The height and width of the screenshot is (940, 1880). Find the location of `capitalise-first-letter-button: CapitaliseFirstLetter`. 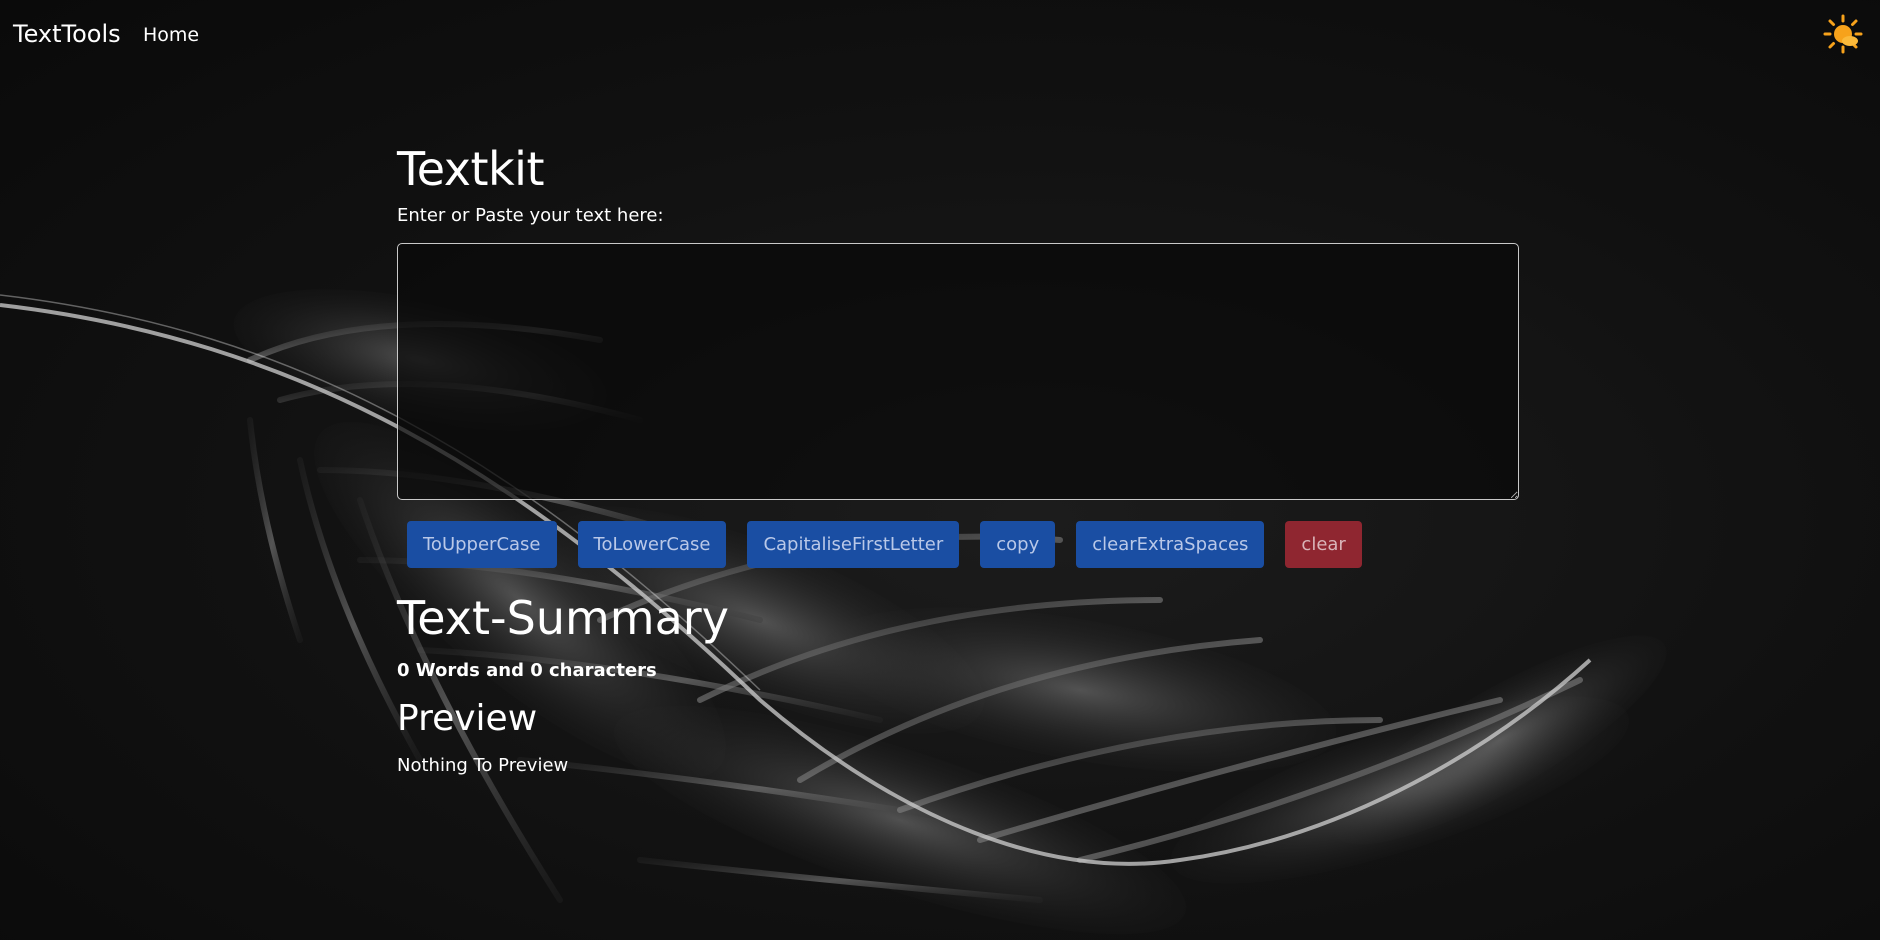

capitalise-first-letter-button: CapitaliseFirstLetter is located at coordinates (853, 544).